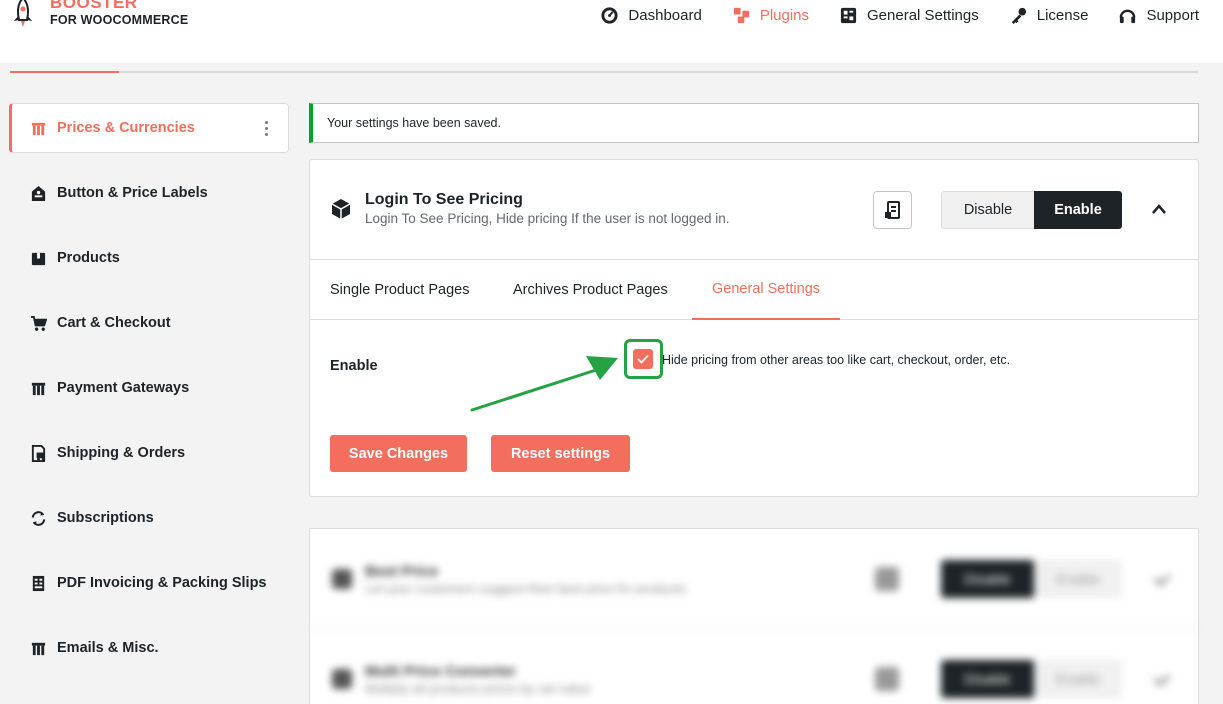 Image resolution: width=1223 pixels, height=704 pixels. I want to click on tab-archives-product-pages: Archives Product Pages, so click(590, 290).